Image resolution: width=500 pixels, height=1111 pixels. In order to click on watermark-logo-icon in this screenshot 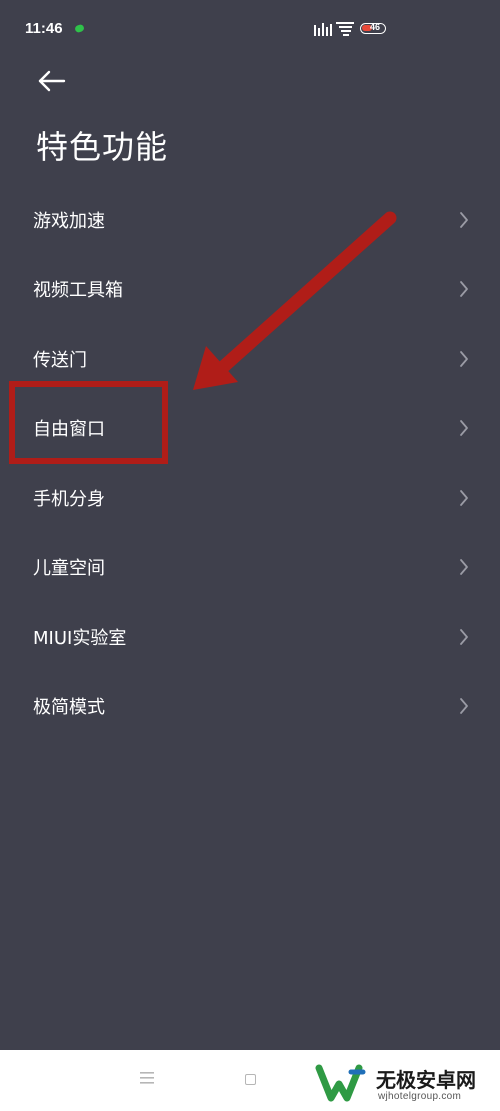, I will do `click(340, 1083)`.